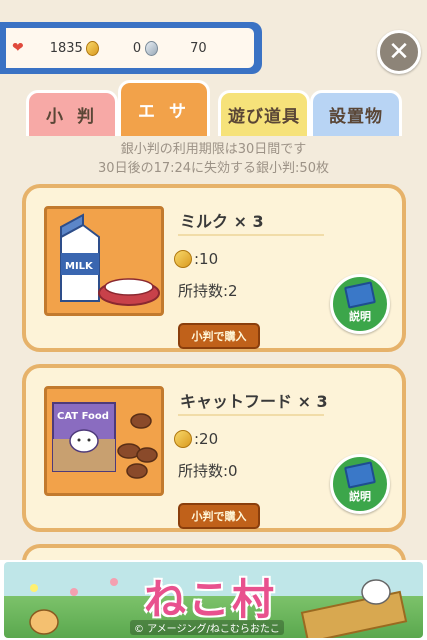 The width and height of the screenshot is (427, 640). I want to click on close-button: ✕, so click(399, 52).